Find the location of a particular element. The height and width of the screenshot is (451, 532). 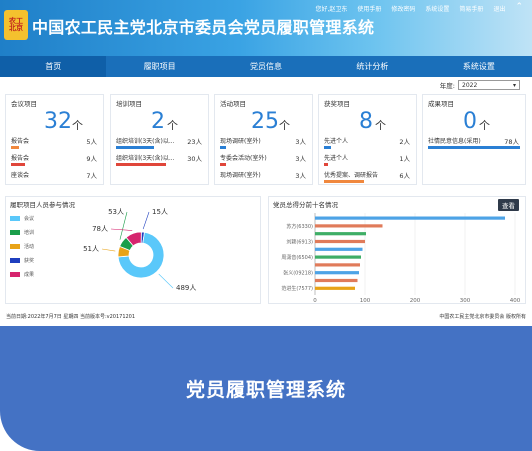

nav-members: 党员信息 is located at coordinates (266, 66).